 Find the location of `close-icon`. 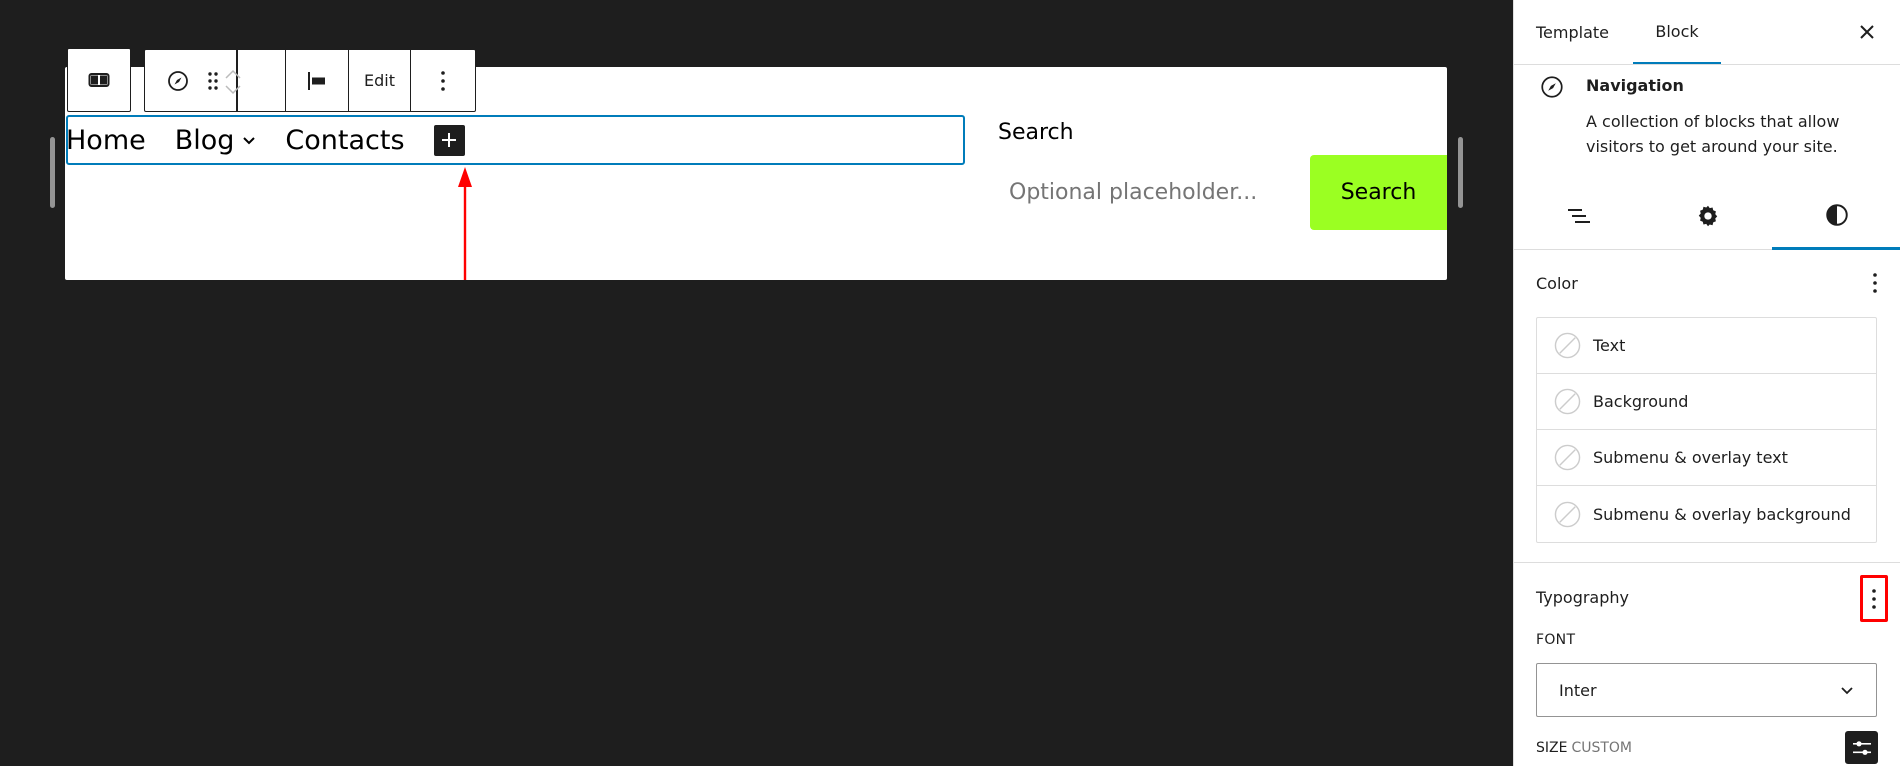

close-icon is located at coordinates (1867, 32).